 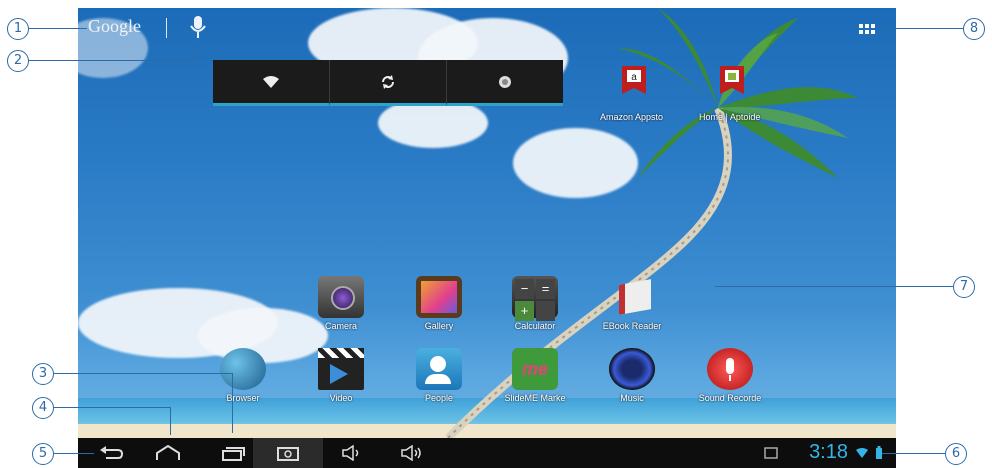 What do you see at coordinates (964, 287) in the screenshot?
I see `callout-7: 7` at bounding box center [964, 287].